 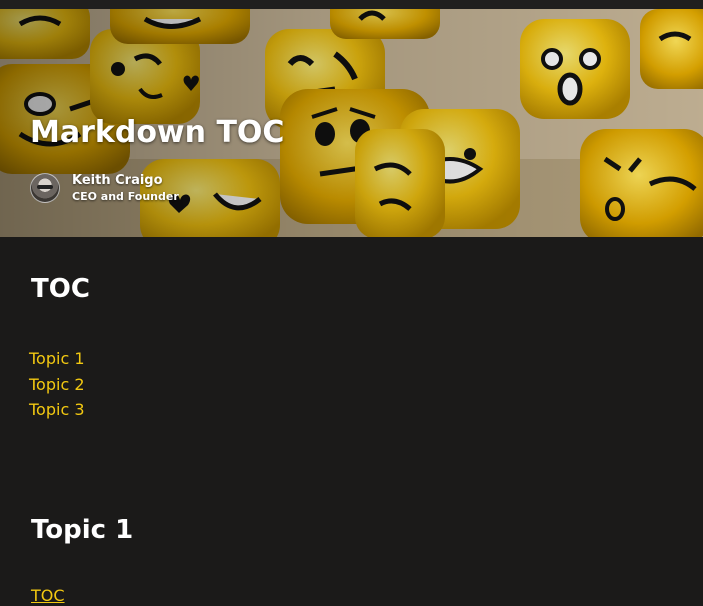 I want to click on toc-link-list: Topic 1 Topic 2 Topic 3, so click(x=57, y=384).